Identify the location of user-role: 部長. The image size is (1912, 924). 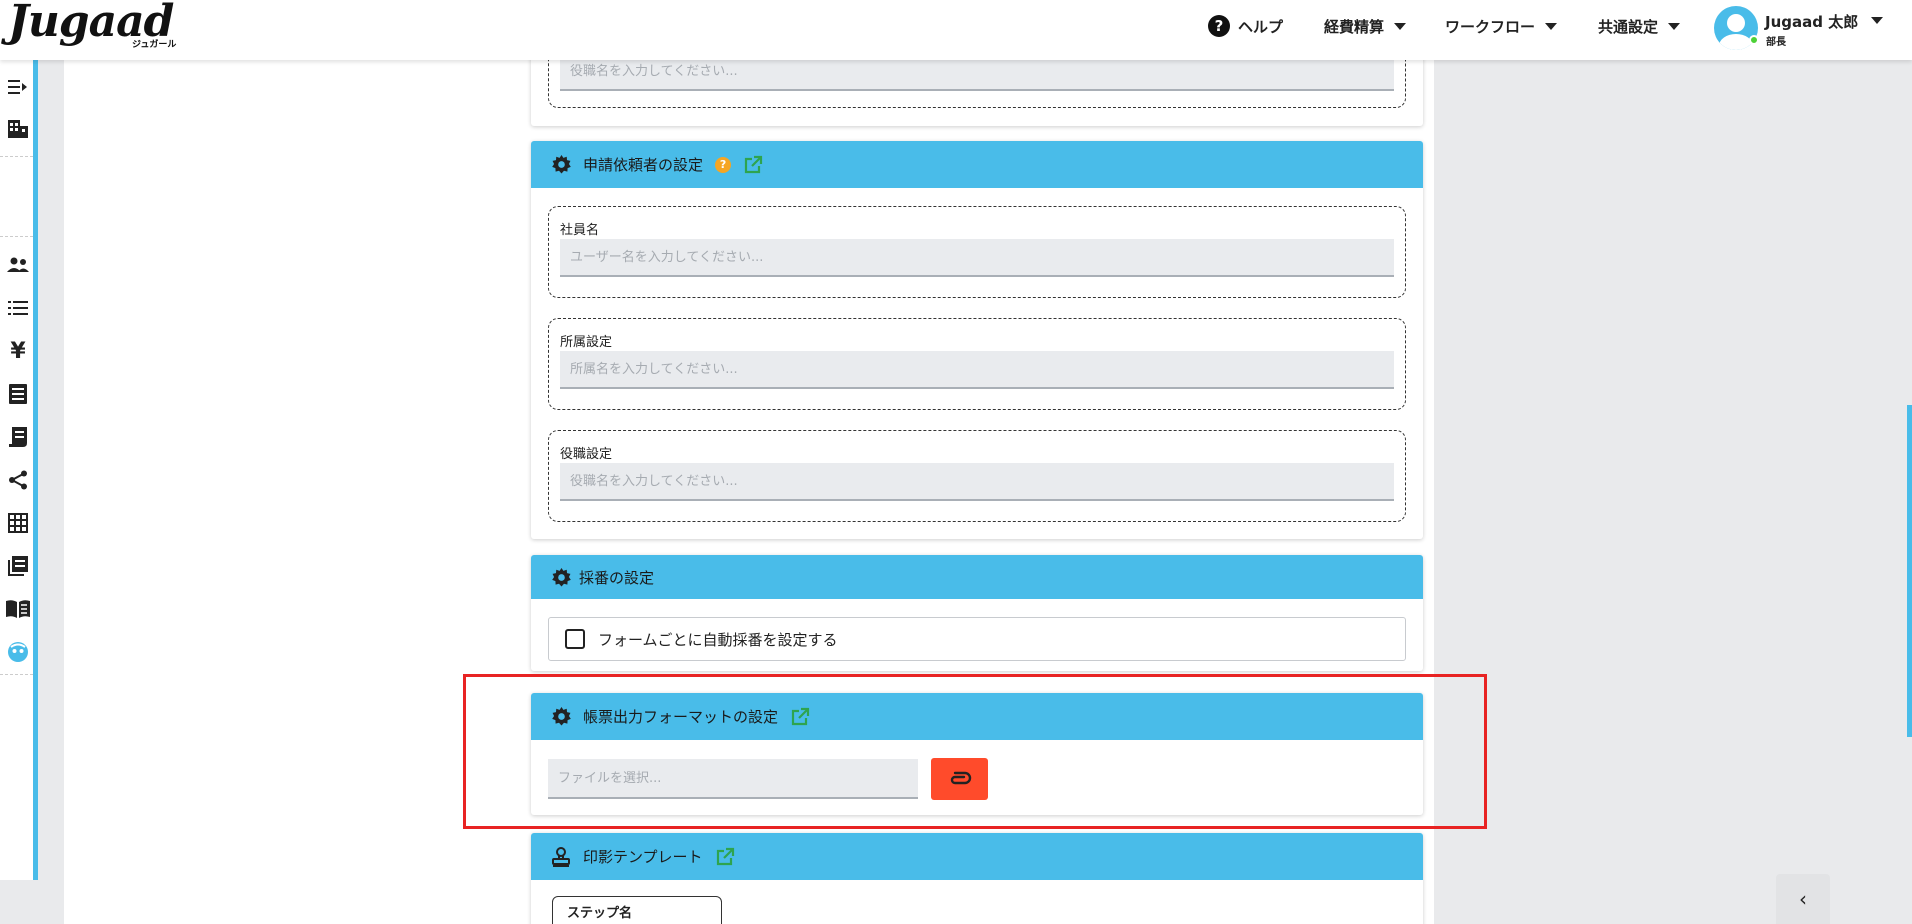
(1776, 42).